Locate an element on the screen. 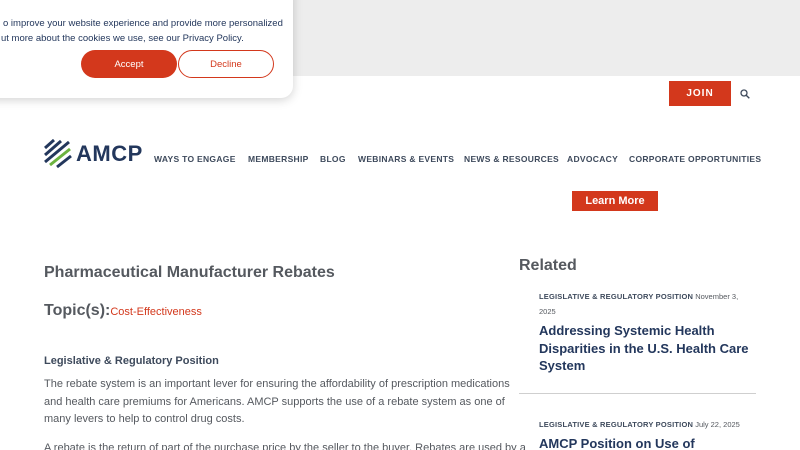 The height and width of the screenshot is (450, 800). amcp-logo: AMCP is located at coordinates (93, 154).